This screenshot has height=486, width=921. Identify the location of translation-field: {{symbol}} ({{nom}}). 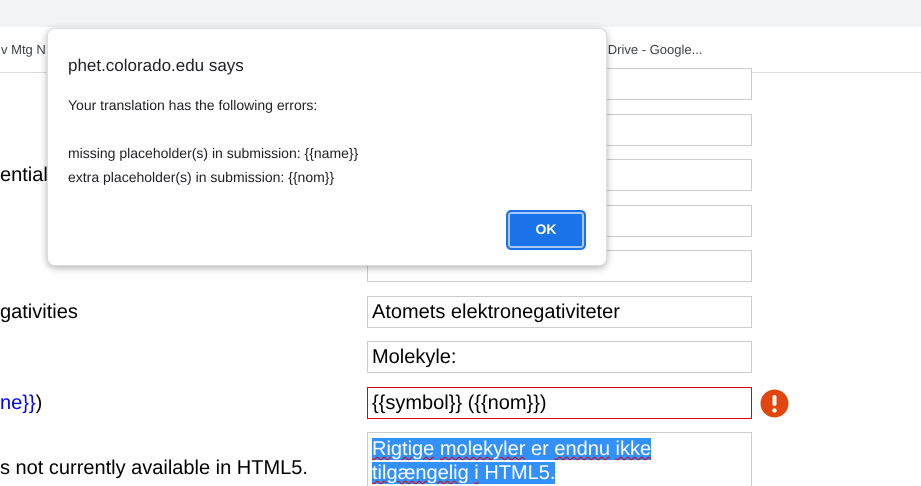
(559, 402).